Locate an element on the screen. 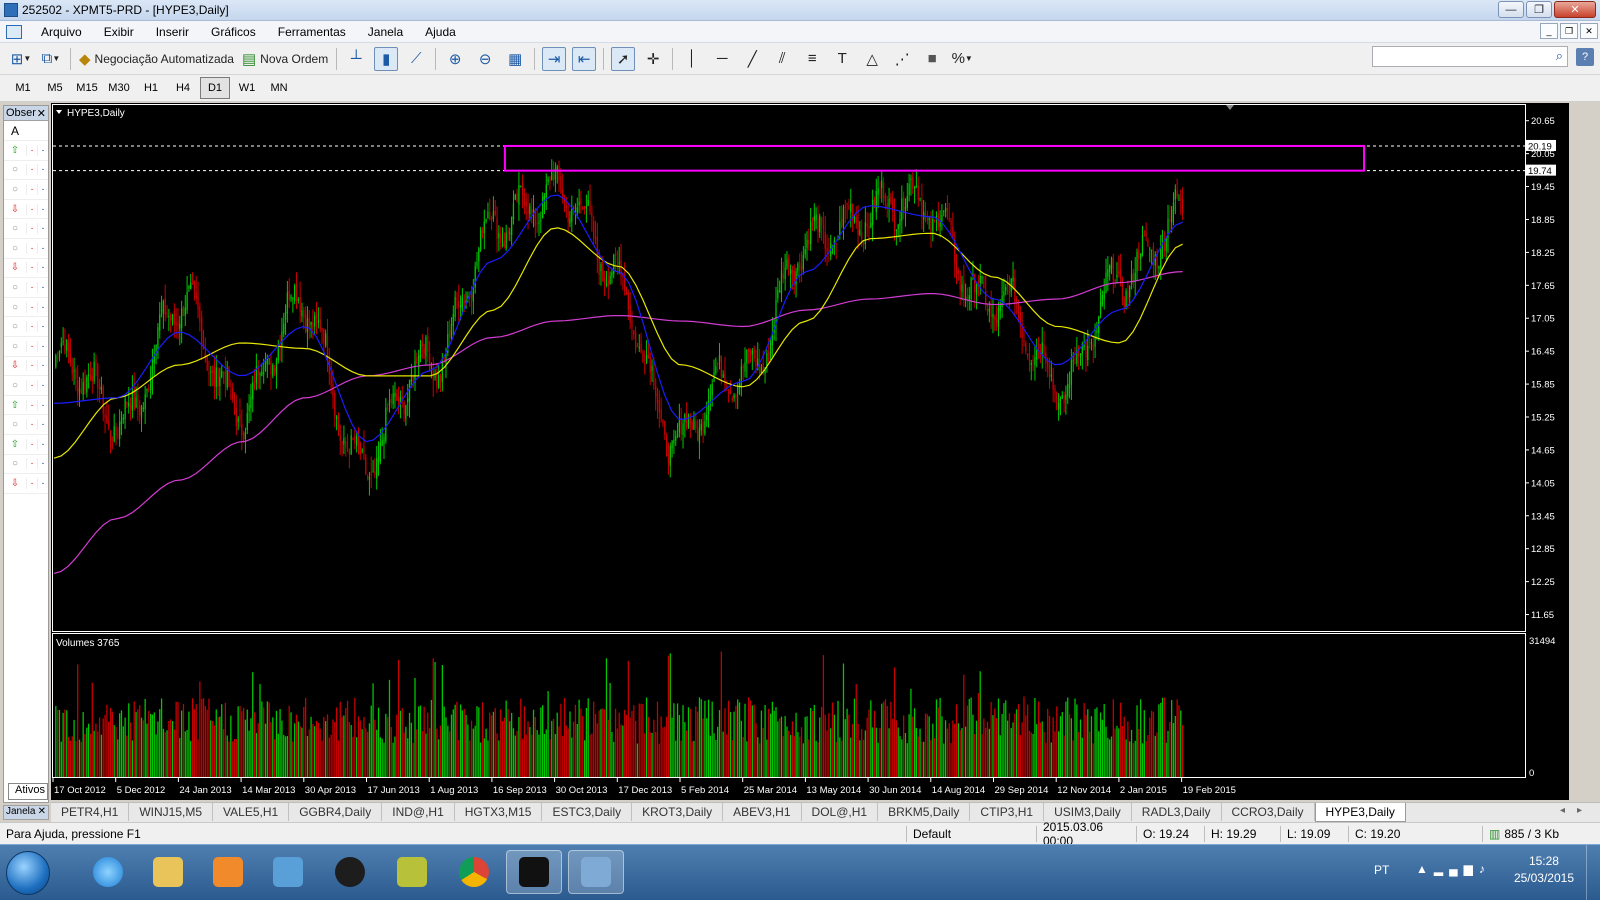 The image size is (1600, 900). timeframe-h4: H4 is located at coordinates (183, 88).